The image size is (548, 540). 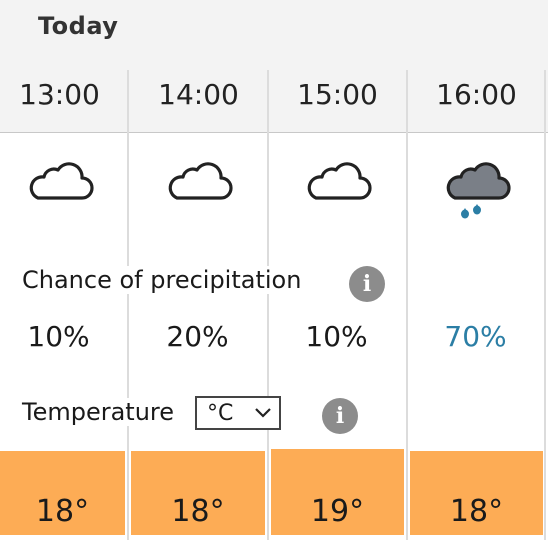 What do you see at coordinates (337, 94) in the screenshot?
I see `hour-time: 15:00` at bounding box center [337, 94].